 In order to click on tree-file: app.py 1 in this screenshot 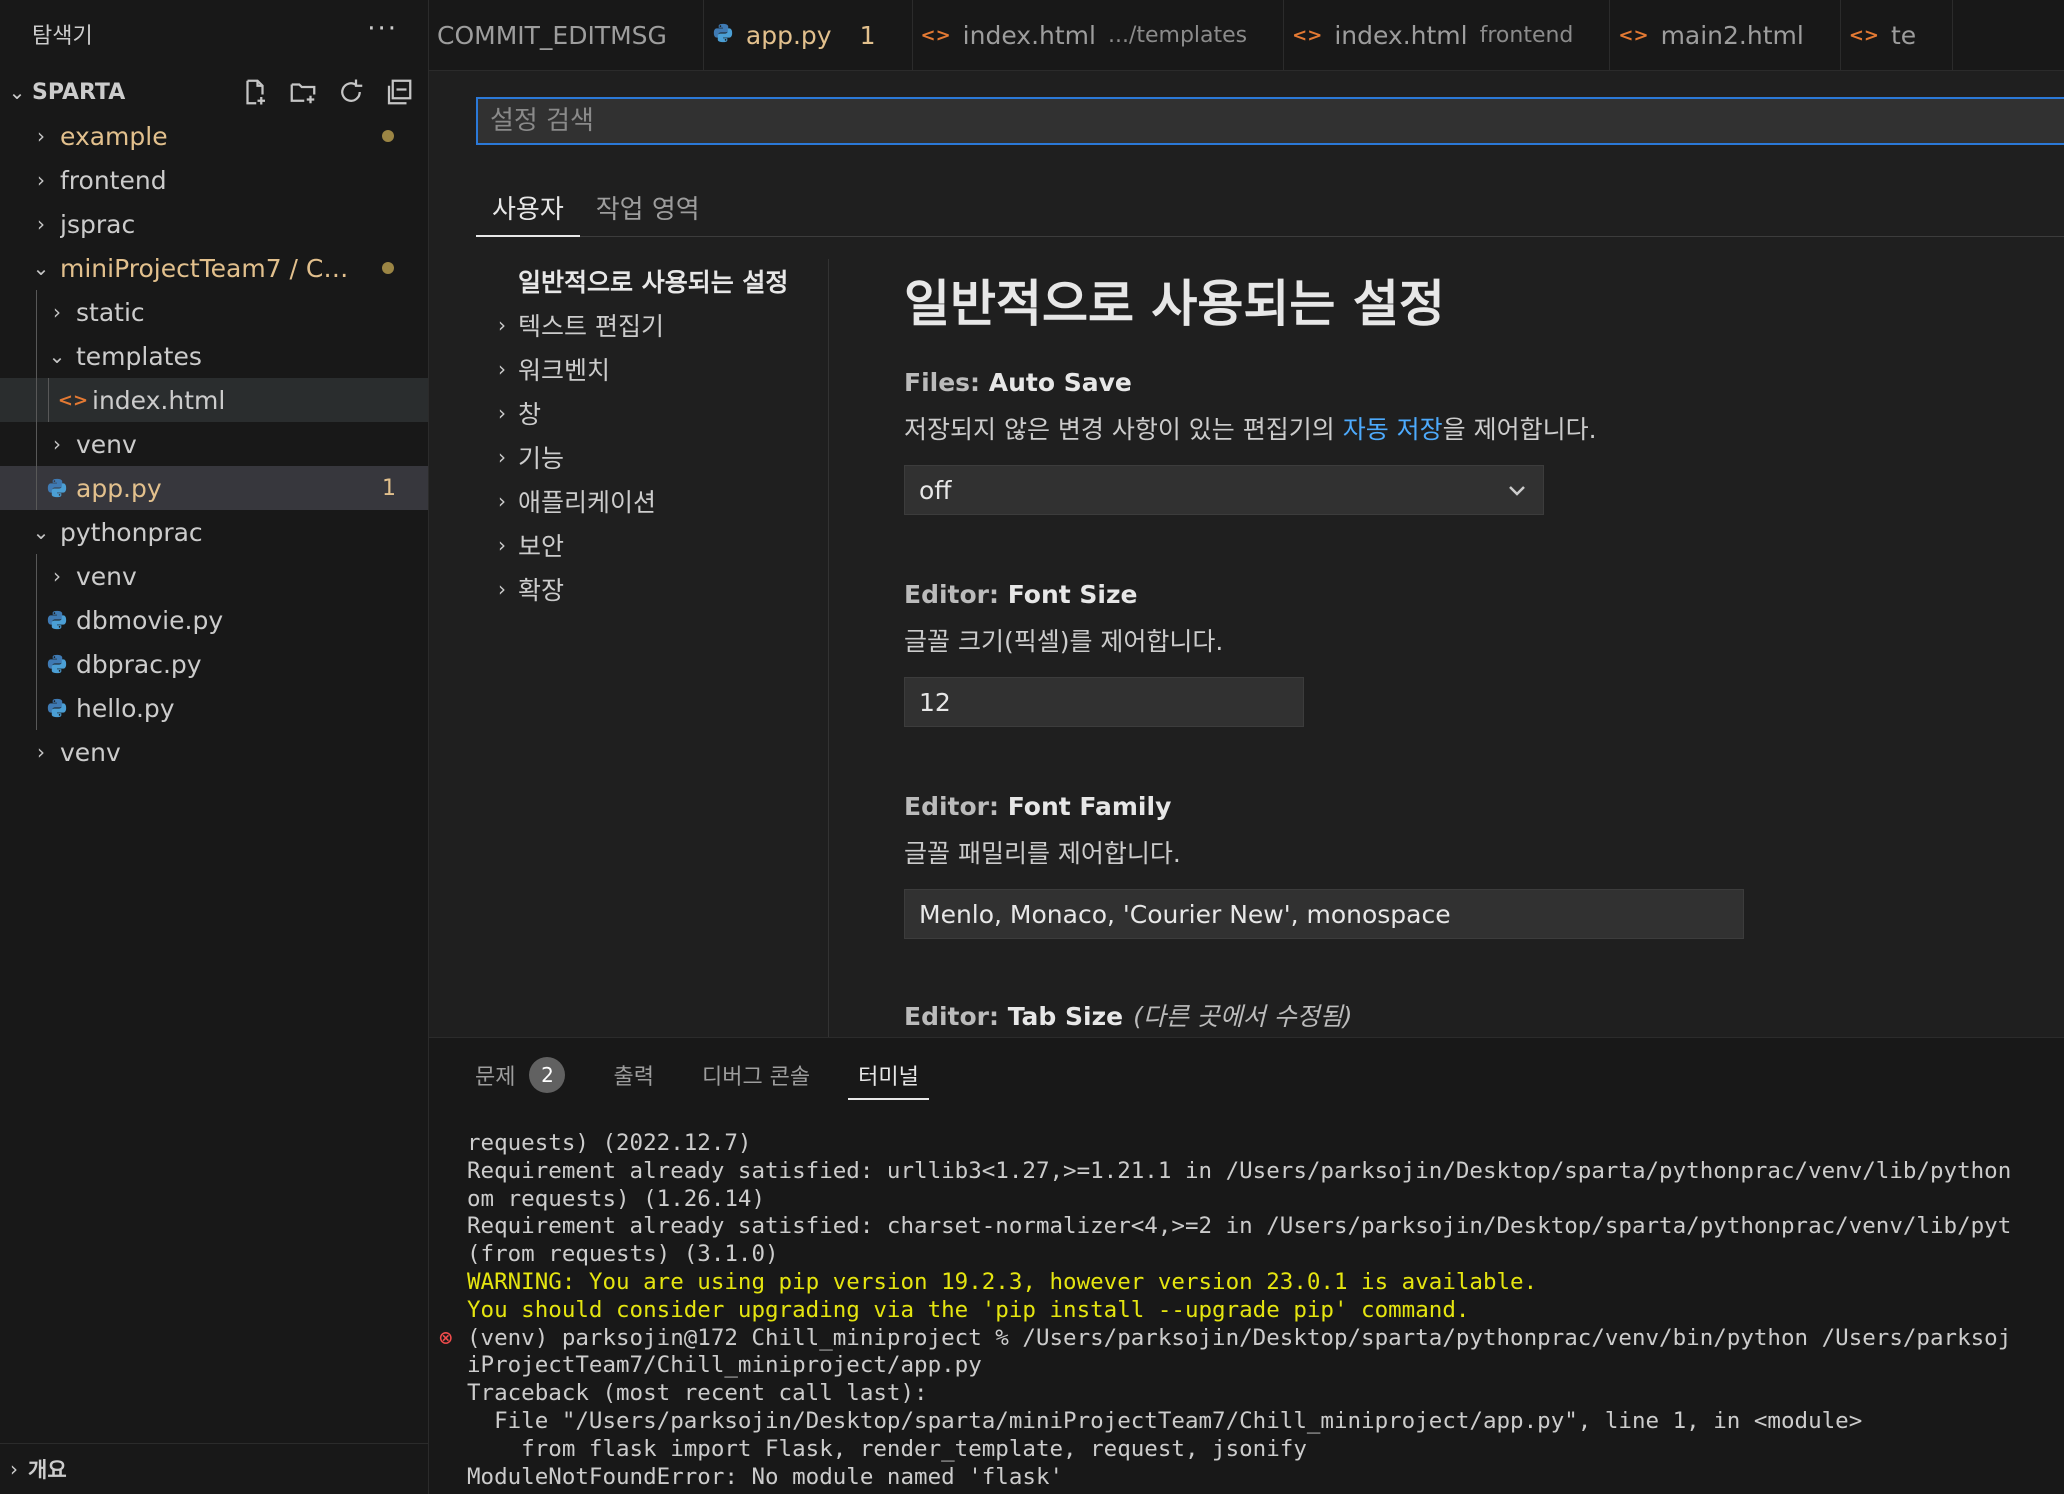, I will do `click(214, 488)`.